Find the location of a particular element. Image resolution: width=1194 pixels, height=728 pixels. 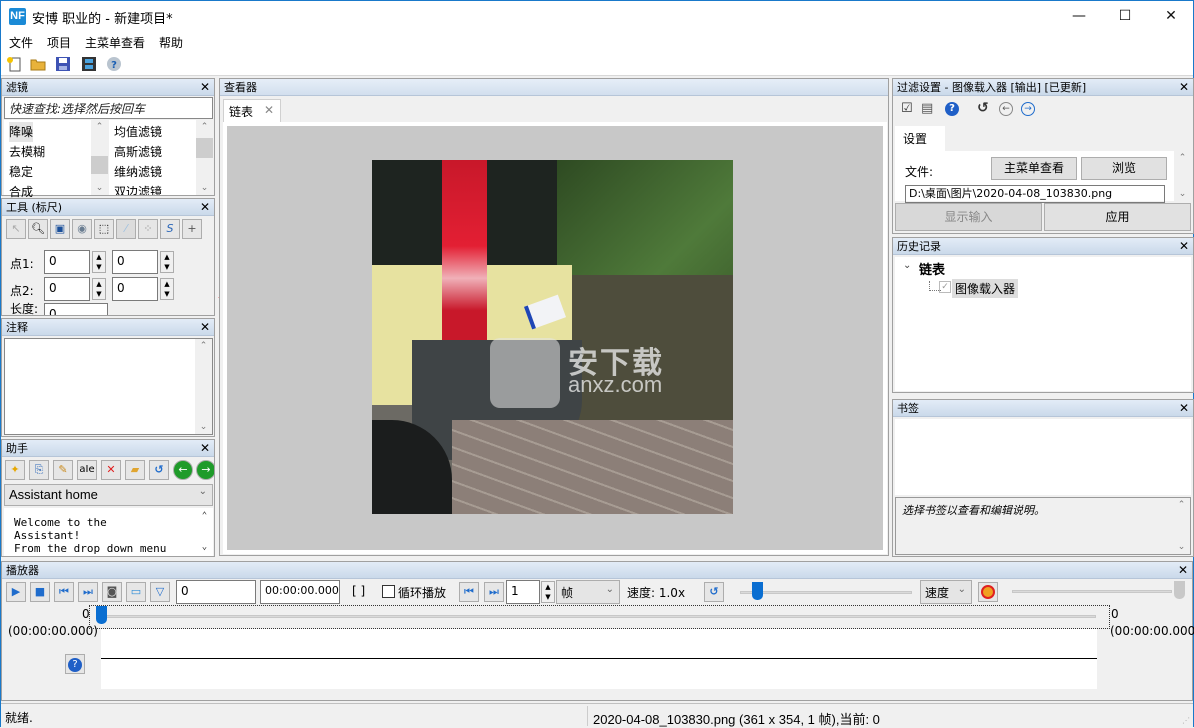

points-tool-icon: ⁘ is located at coordinates (148, 229).